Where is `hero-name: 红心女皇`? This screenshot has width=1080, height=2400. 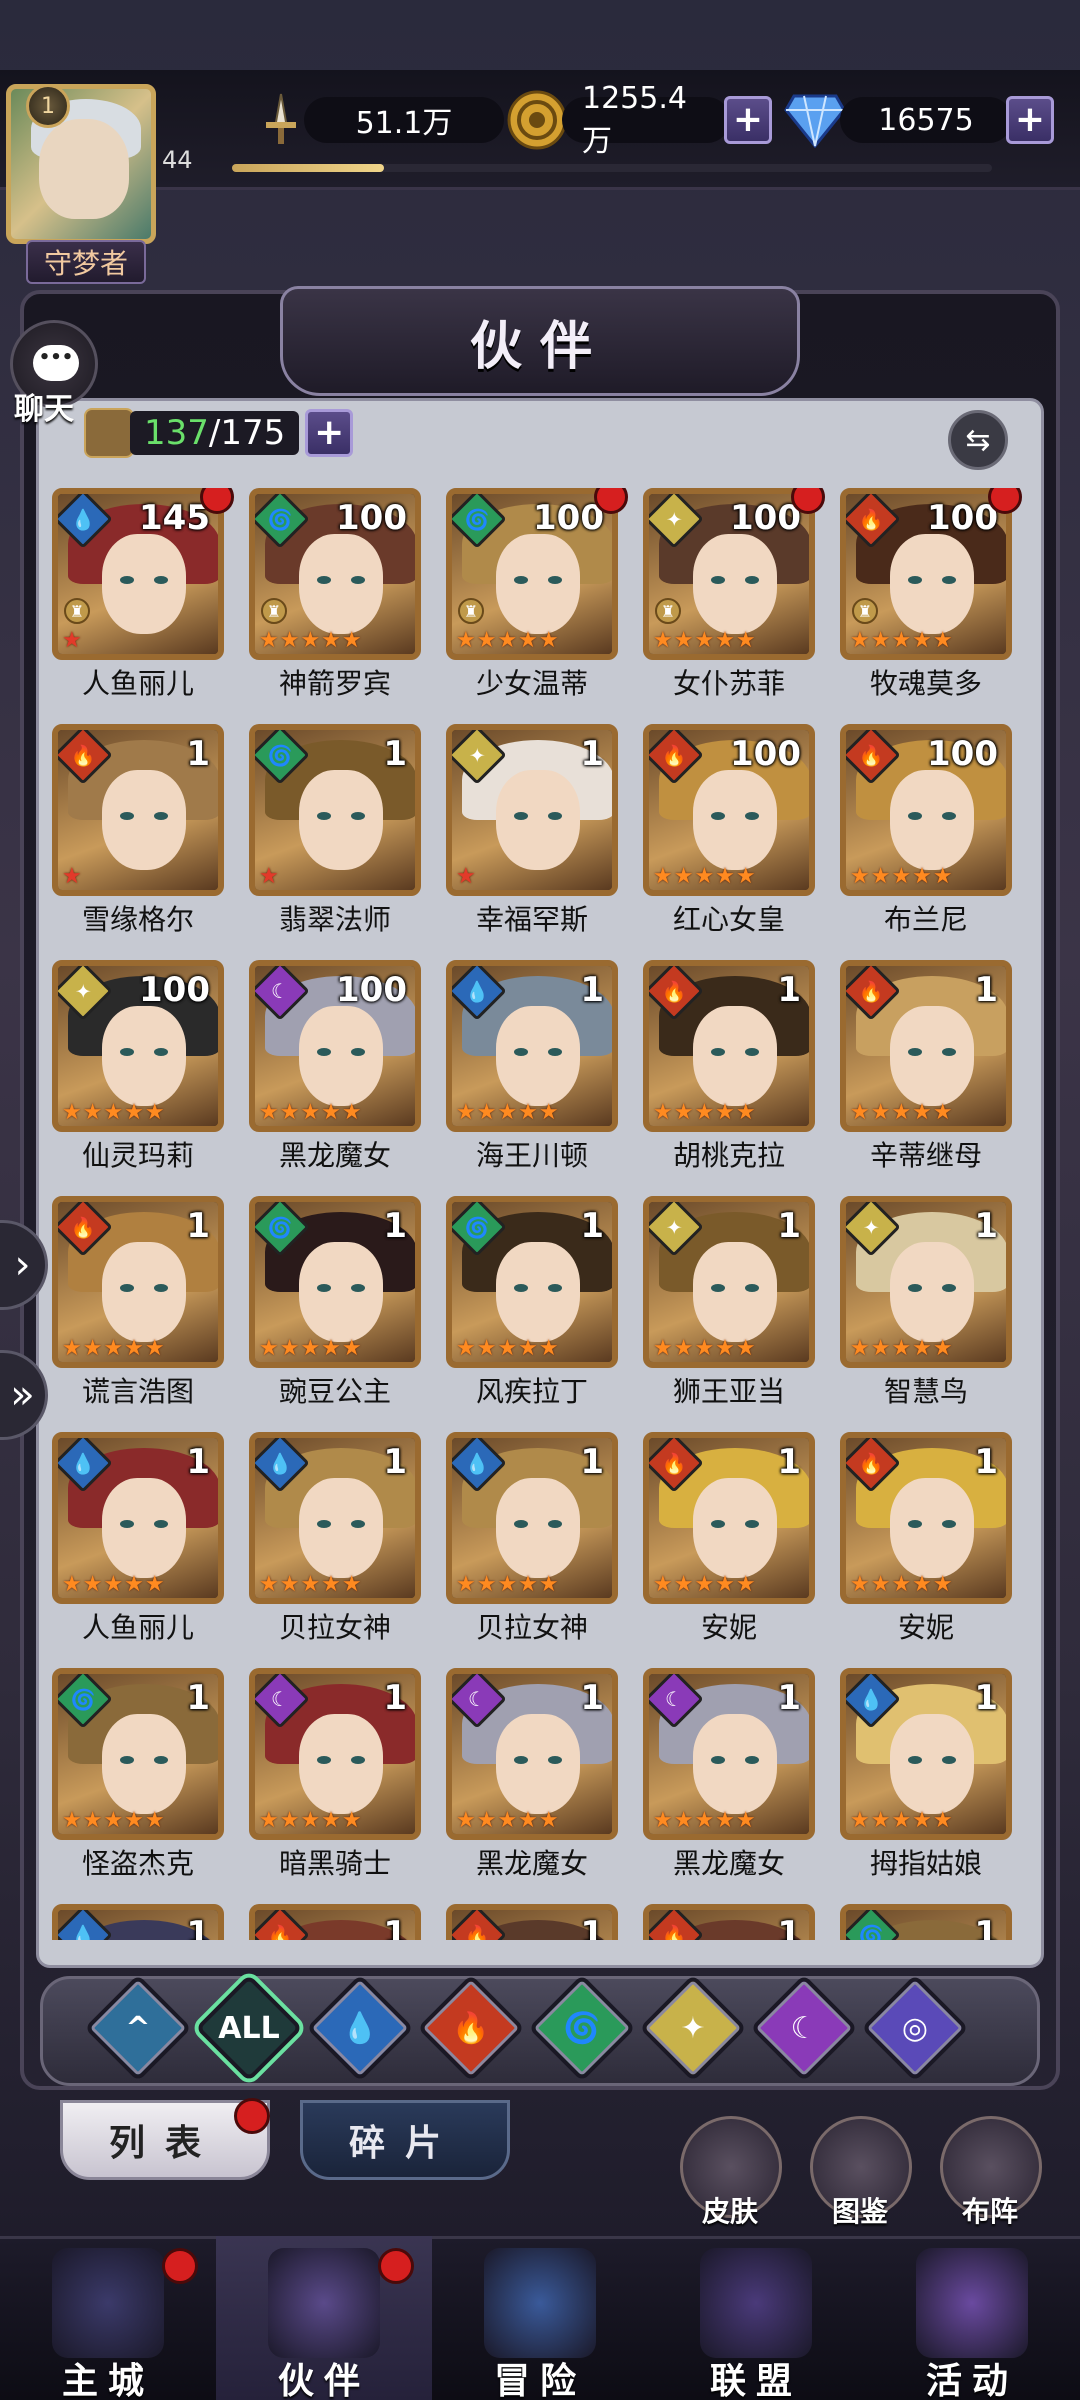
hero-name: 红心女皇 is located at coordinates (728, 919).